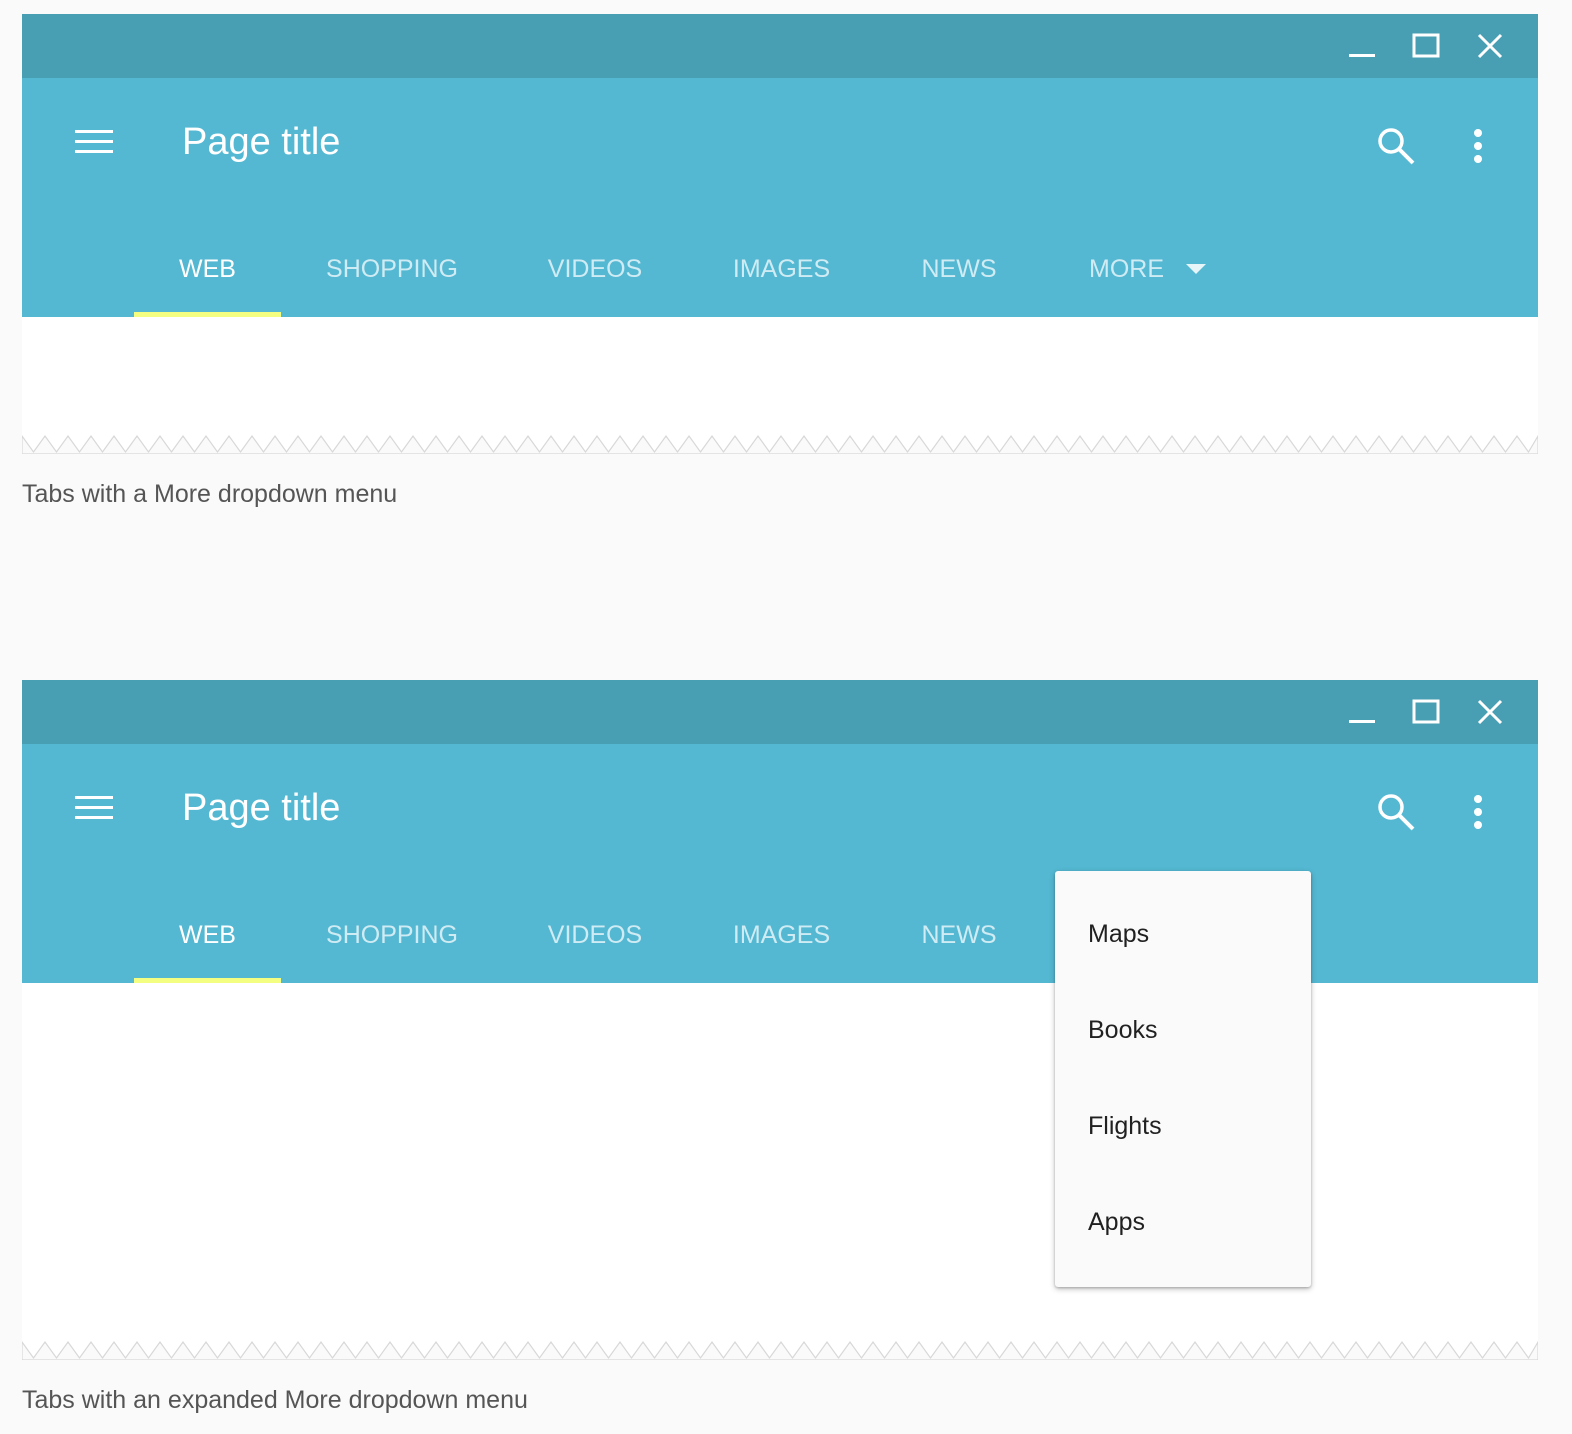  I want to click on tab-bar: WEB SHOPPING VIDEOS IMAGES NEWS, so click(588, 935).